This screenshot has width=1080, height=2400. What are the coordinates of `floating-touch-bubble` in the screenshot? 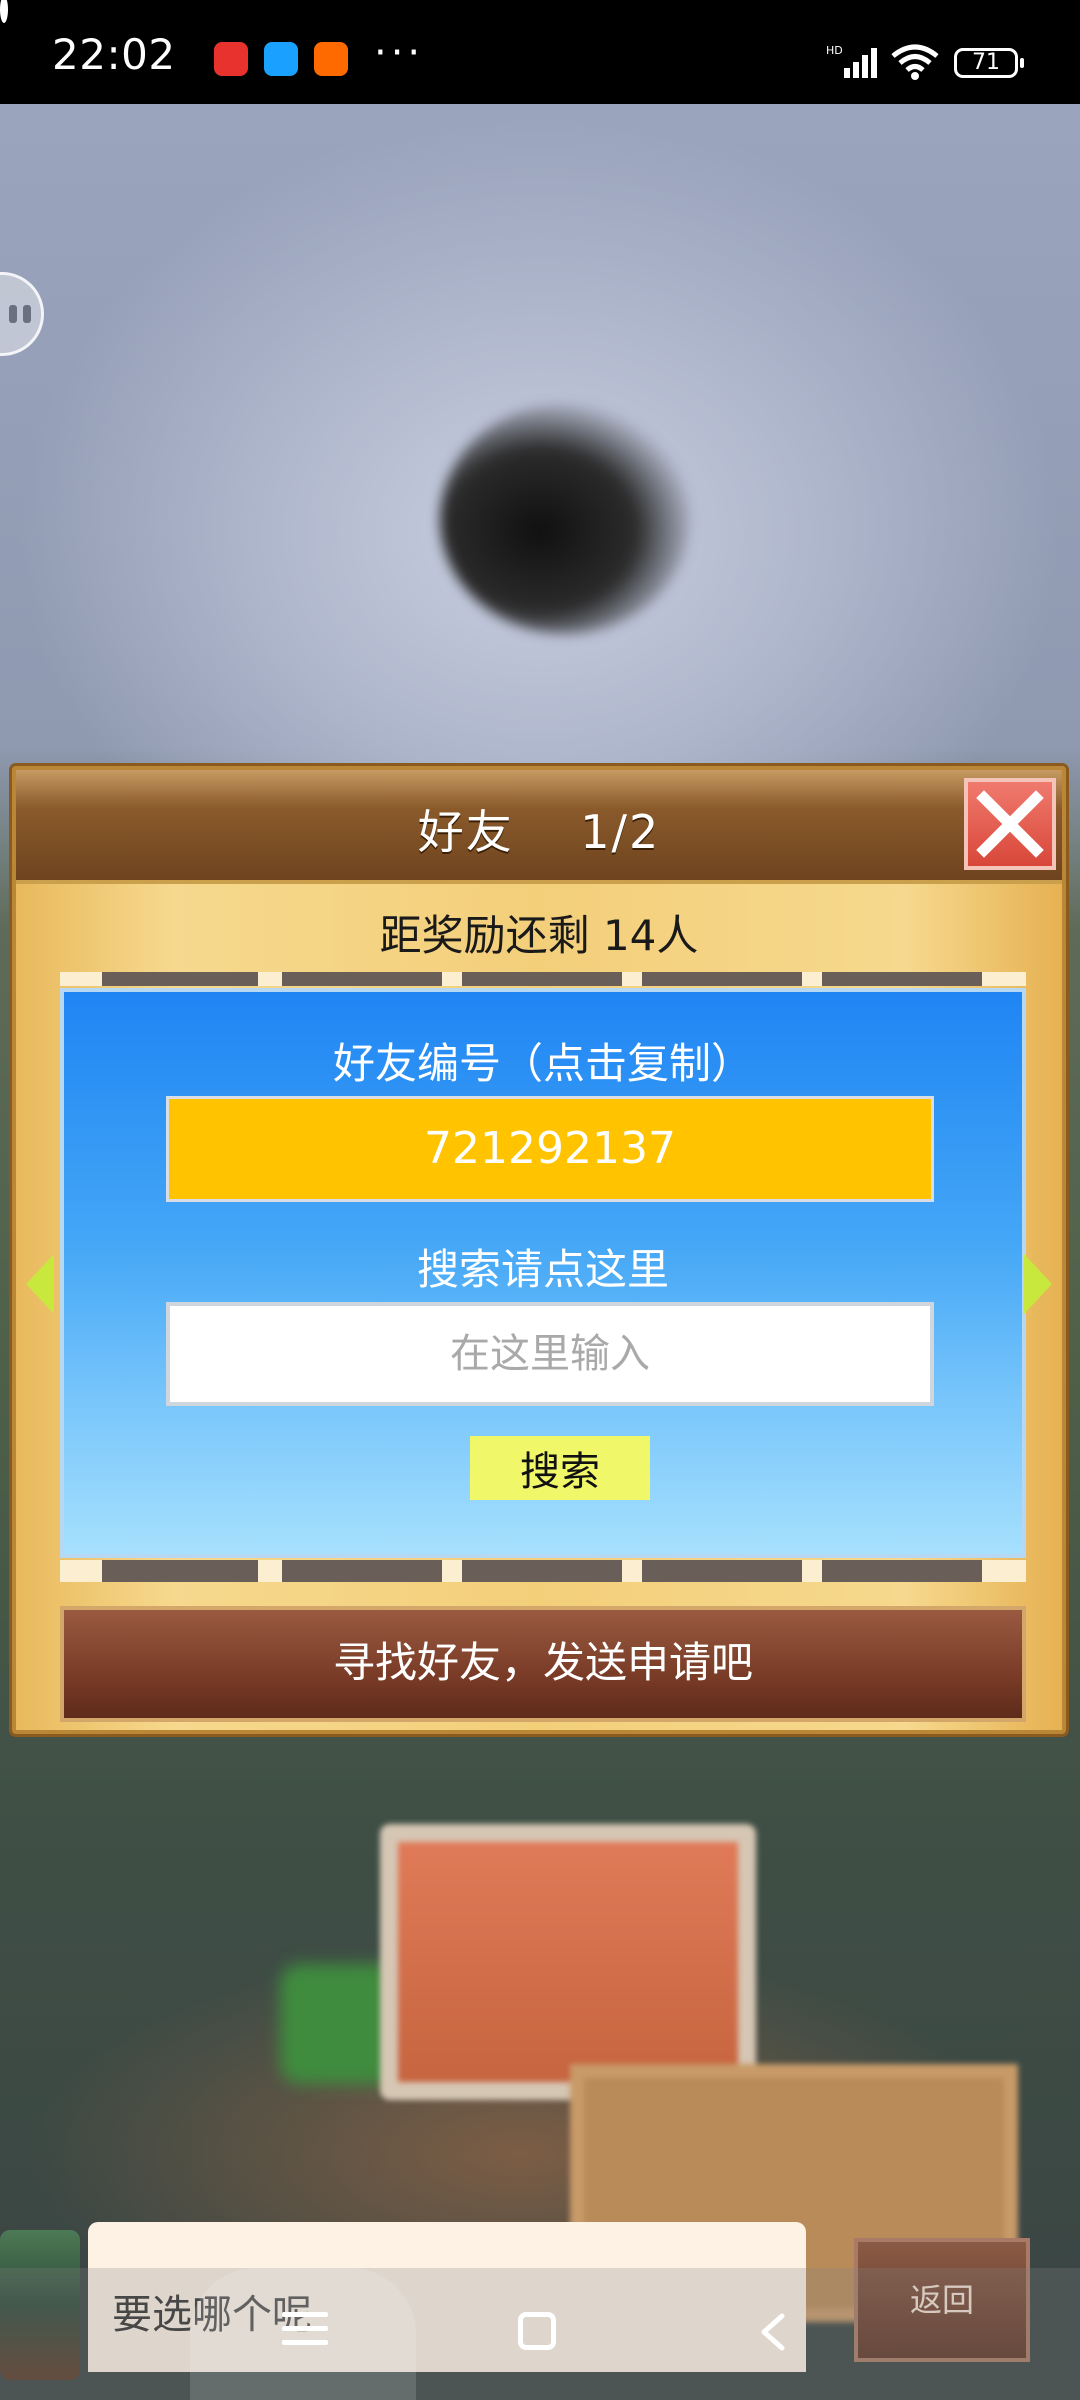 It's located at (303, 2334).